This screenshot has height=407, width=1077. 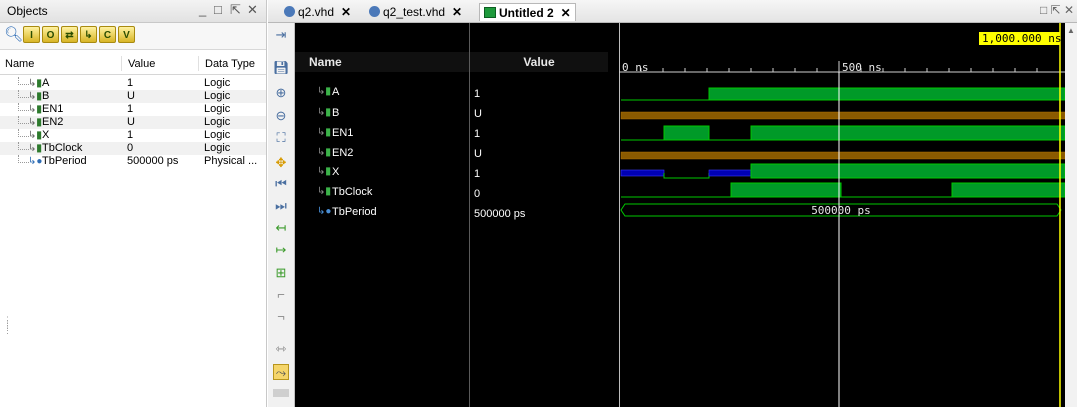 What do you see at coordinates (46, 83) in the screenshot?
I see `signal-name: A` at bounding box center [46, 83].